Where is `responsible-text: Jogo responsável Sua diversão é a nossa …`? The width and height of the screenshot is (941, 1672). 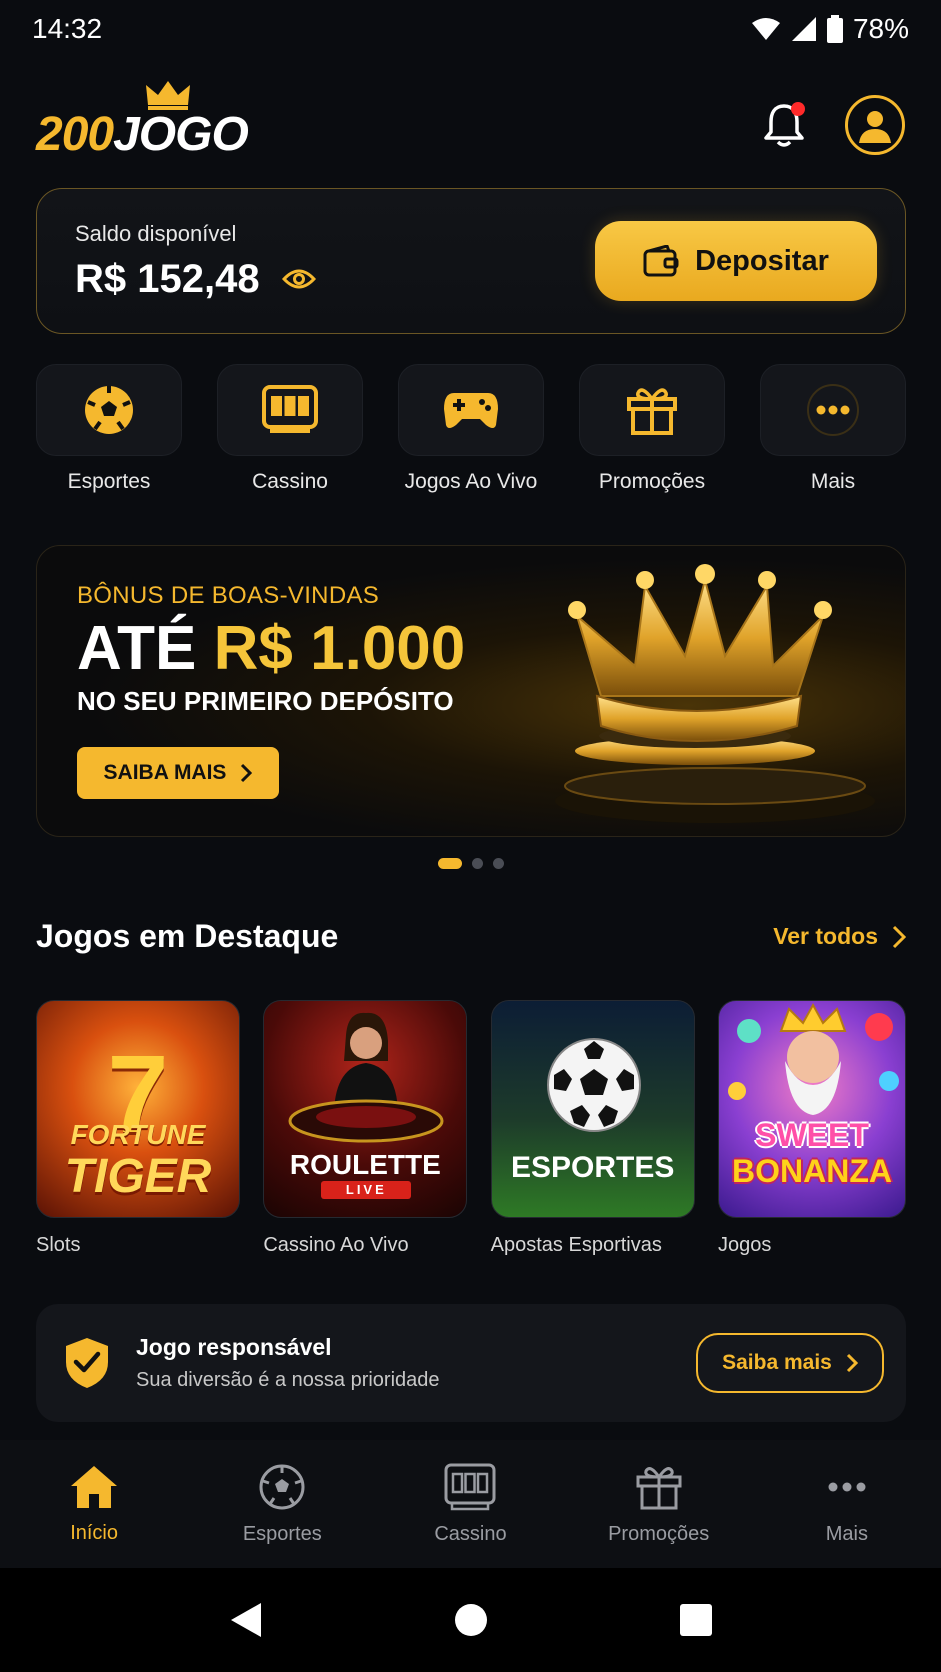
responsible-text: Jogo responsável Sua diversão é a nossa … is located at coordinates (416, 1363).